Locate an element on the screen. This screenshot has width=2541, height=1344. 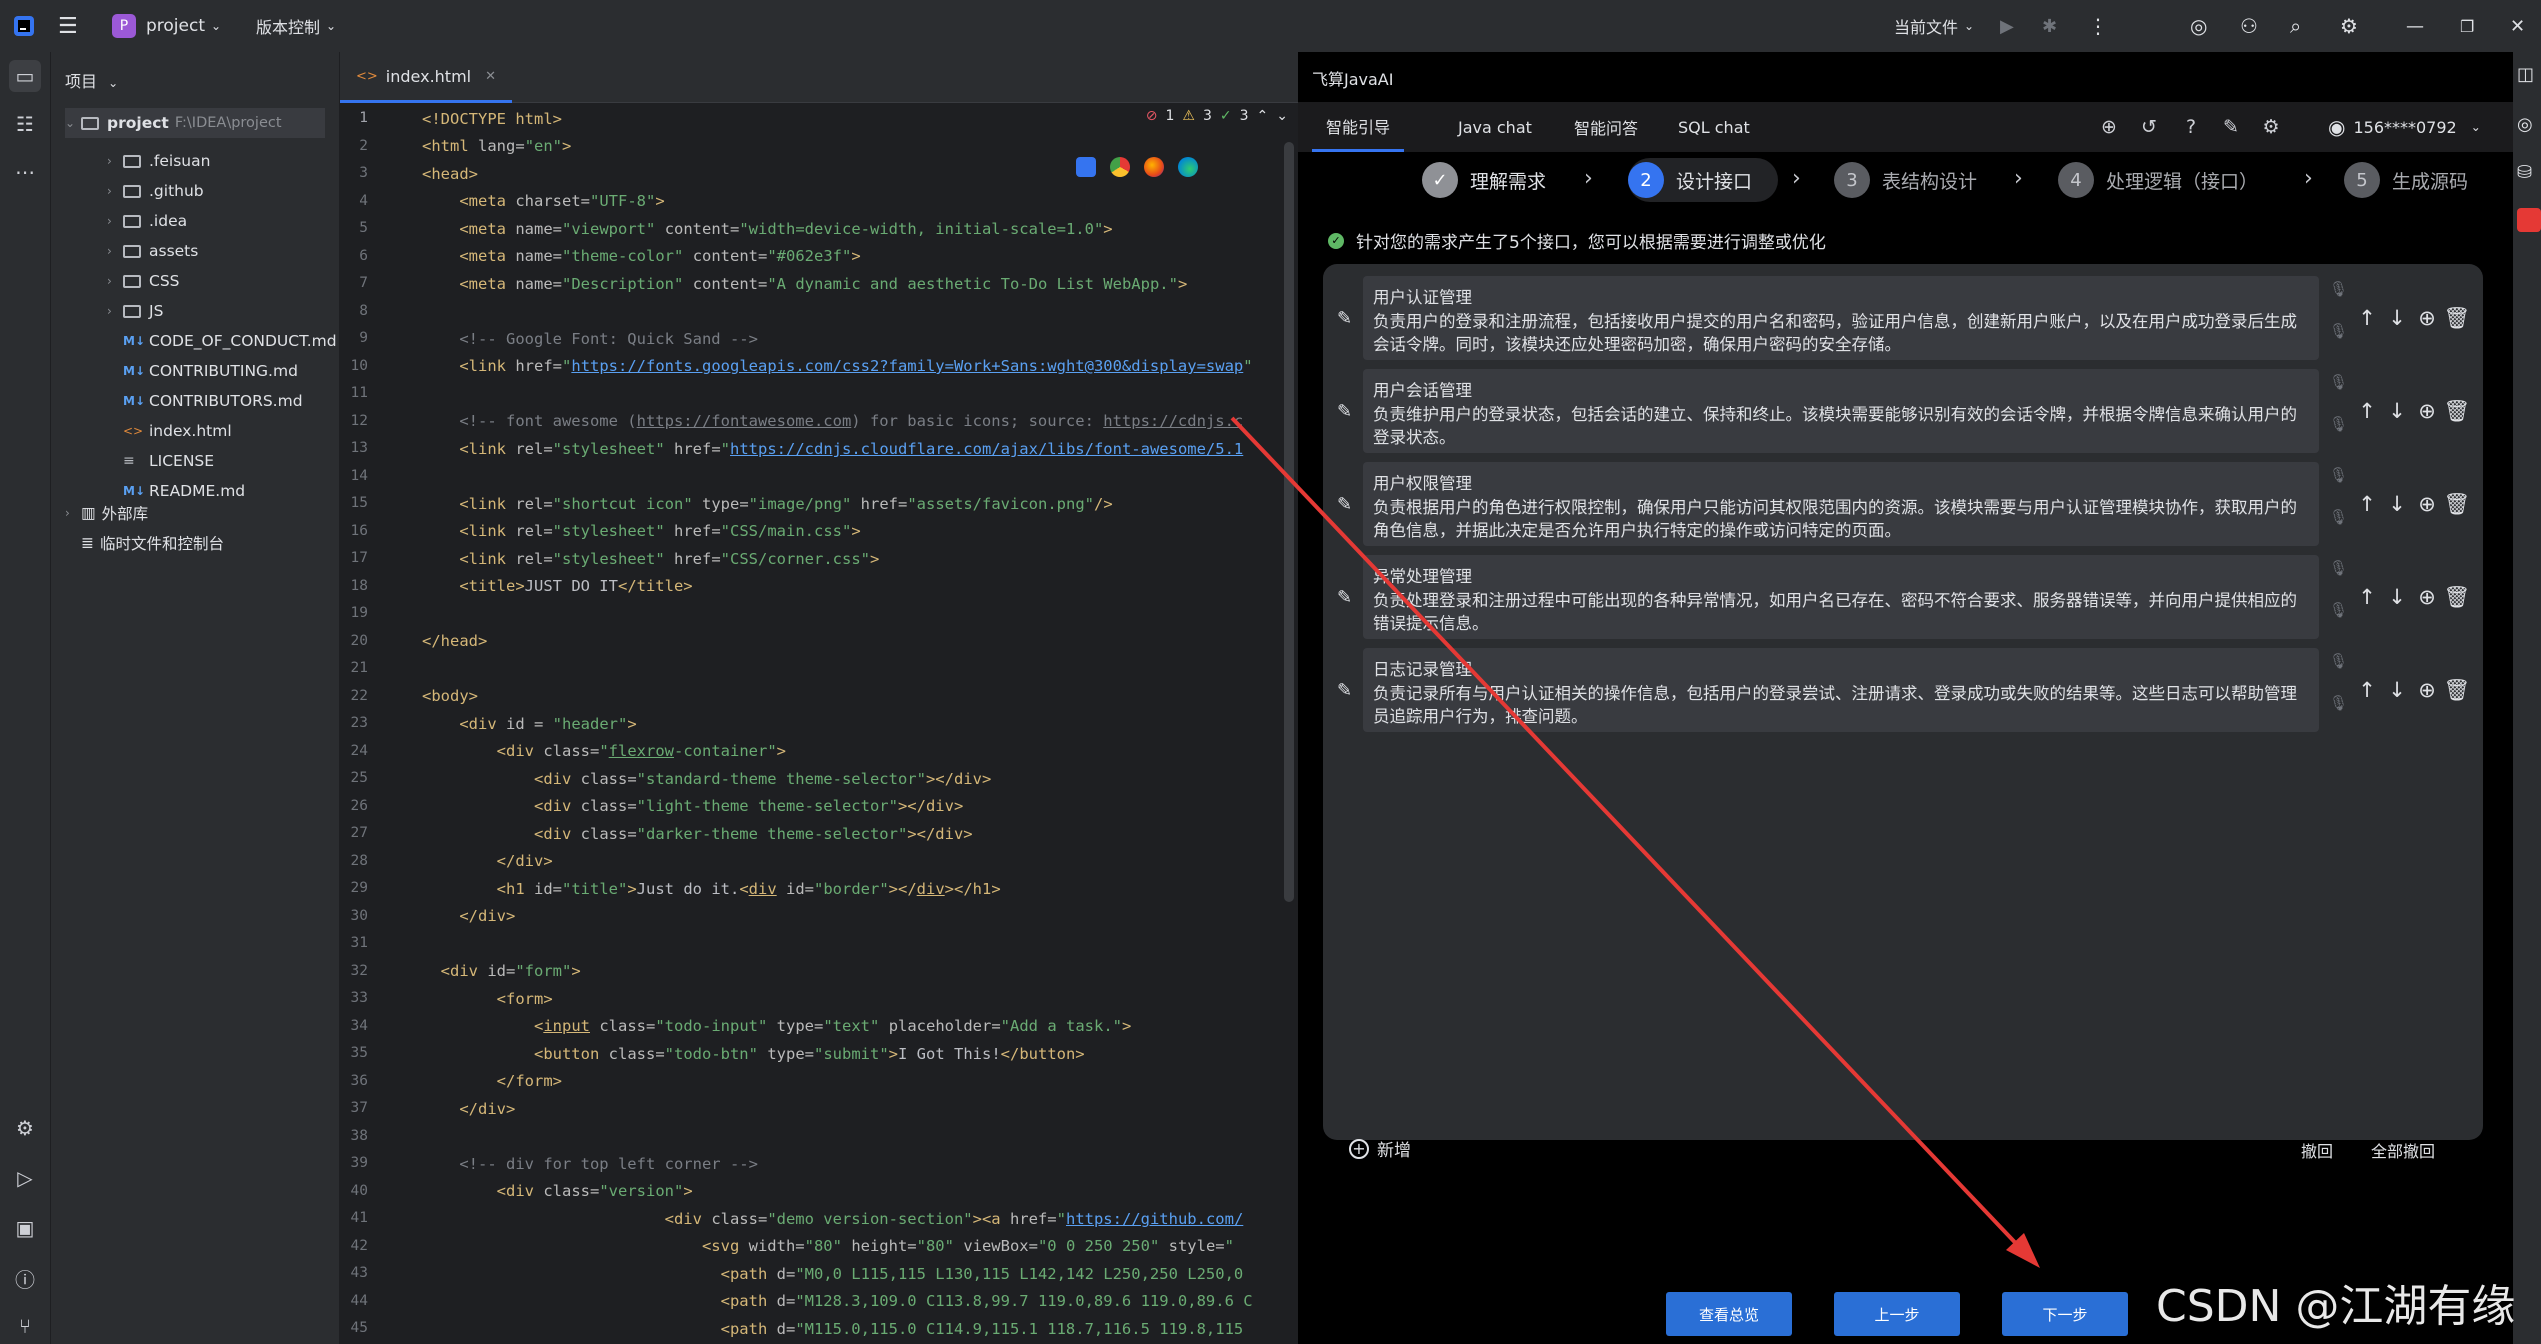
help-icon: ? is located at coordinates (2191, 127).